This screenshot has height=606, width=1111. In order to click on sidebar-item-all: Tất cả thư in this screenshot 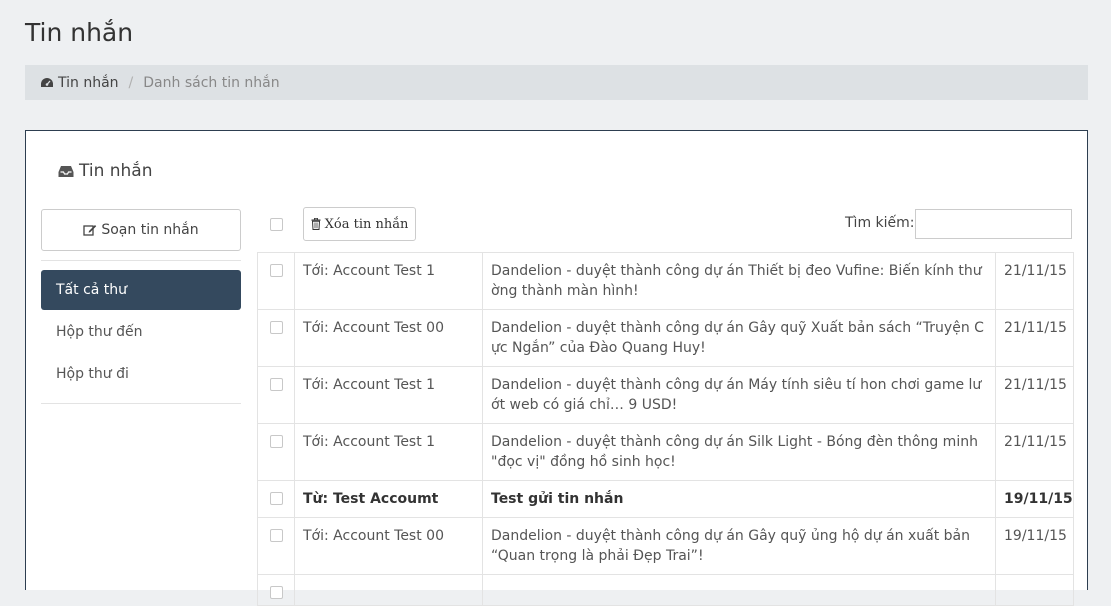, I will do `click(141, 290)`.